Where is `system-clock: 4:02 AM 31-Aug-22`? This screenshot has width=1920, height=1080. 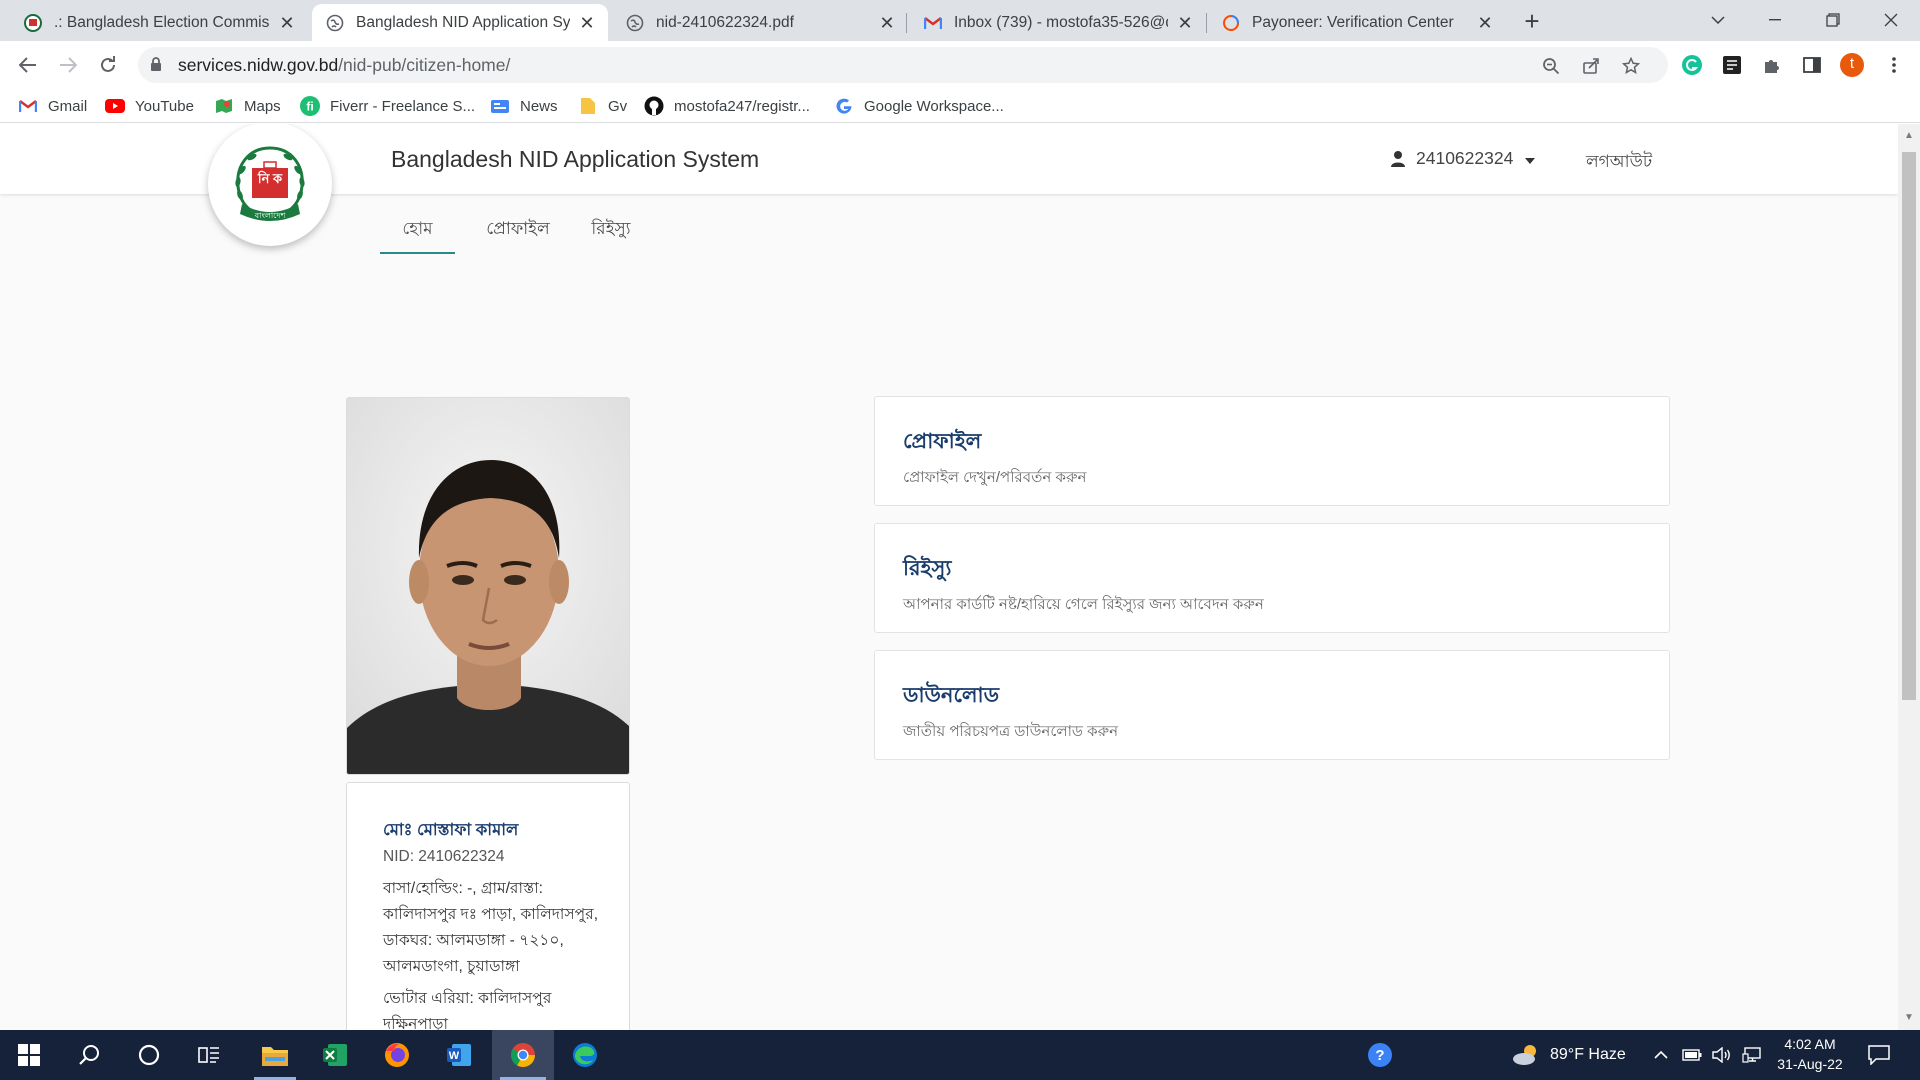 system-clock: 4:02 AM 31-Aug-22 is located at coordinates (1810, 1054).